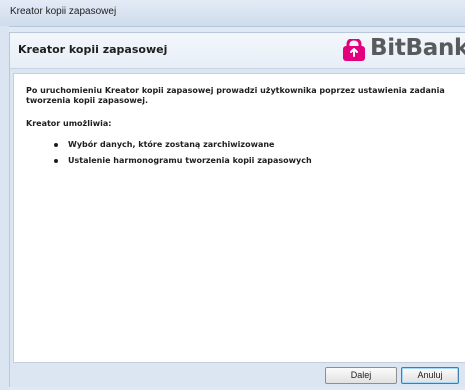 This screenshot has height=390, width=465. Describe the element at coordinates (4, 208) in the screenshot. I see `window-frame` at that location.